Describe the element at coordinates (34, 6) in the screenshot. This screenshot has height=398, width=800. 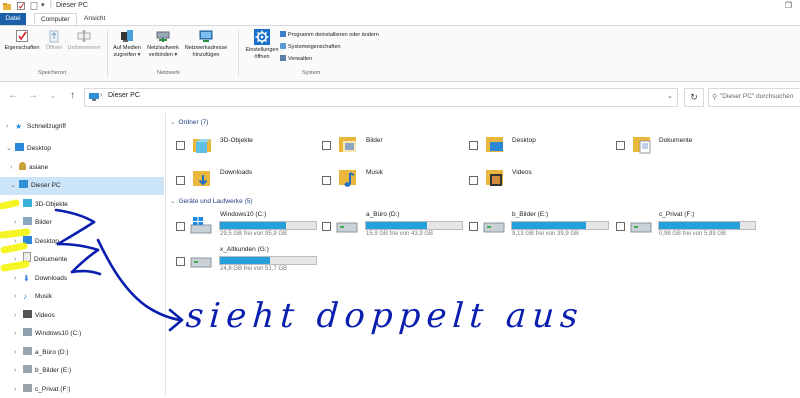
I see `new-folder-quick-icon` at that location.